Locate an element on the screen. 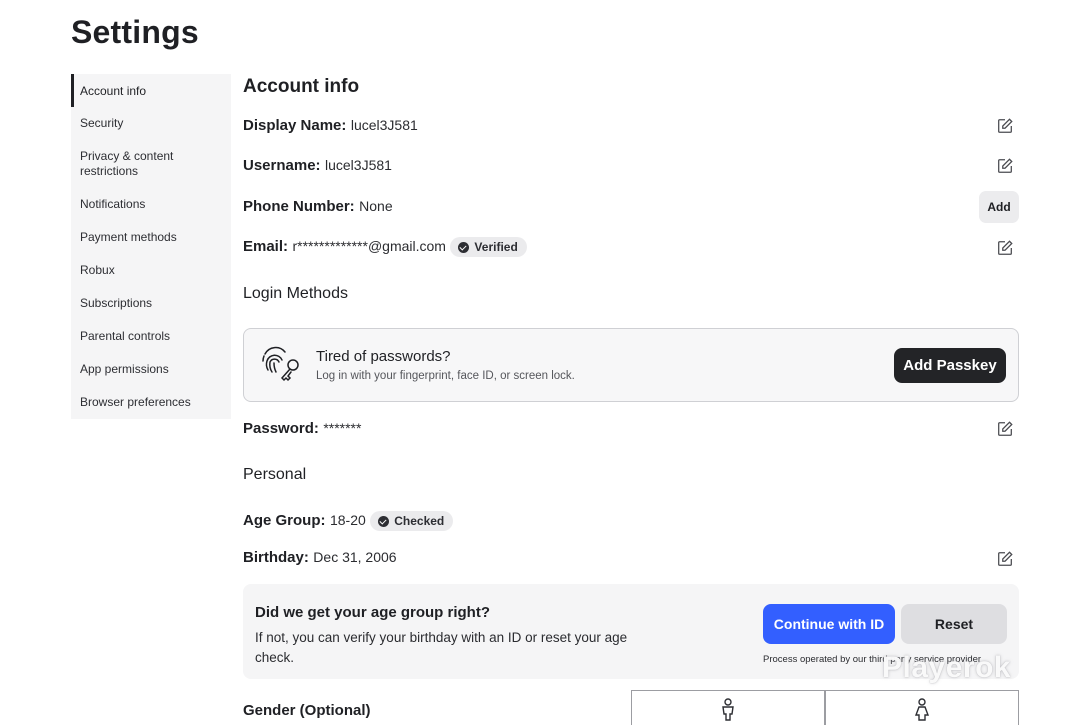 The height and width of the screenshot is (725, 1067). sidebar-item-parental-controls: Parental controls is located at coordinates (151, 336).